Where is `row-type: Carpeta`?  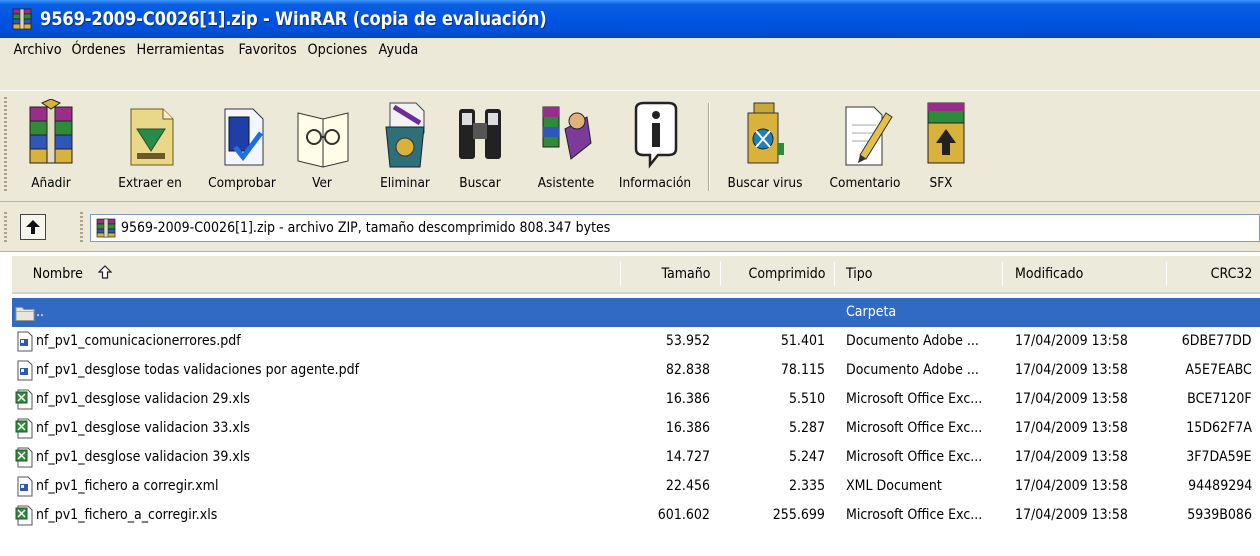
row-type: Carpeta is located at coordinates (871, 312).